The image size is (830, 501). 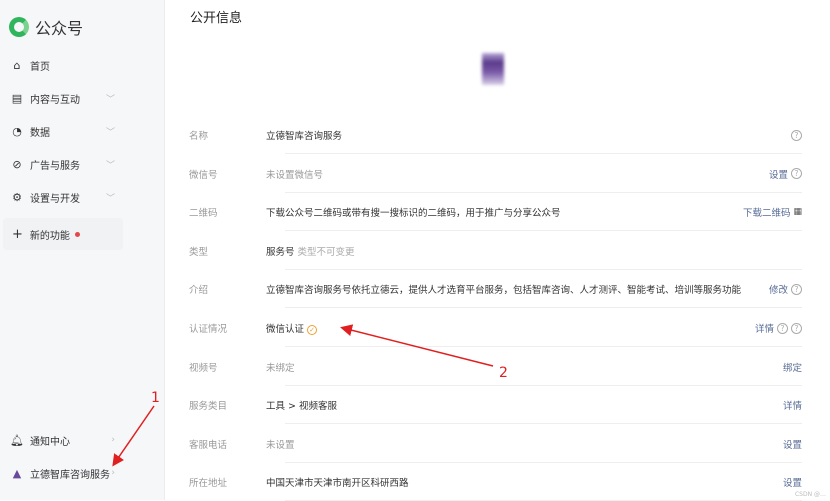 What do you see at coordinates (155, 398) in the screenshot?
I see `annotation-label-1: 1` at bounding box center [155, 398].